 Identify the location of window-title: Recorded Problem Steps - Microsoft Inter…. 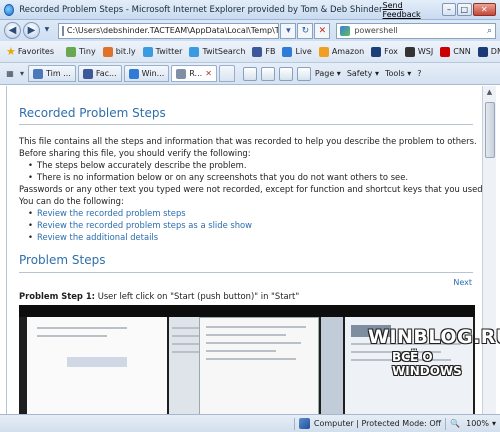
(201, 9).